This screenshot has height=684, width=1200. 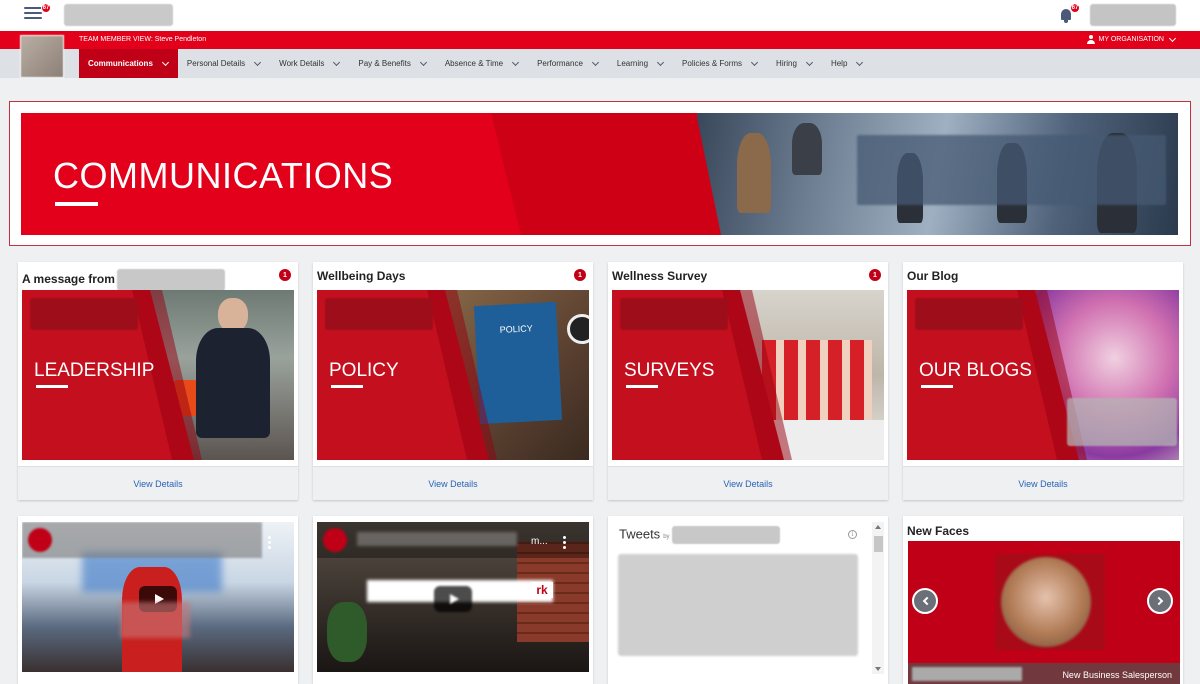 What do you see at coordinates (361, 276) in the screenshot?
I see `card-title: Wellbeing Days` at bounding box center [361, 276].